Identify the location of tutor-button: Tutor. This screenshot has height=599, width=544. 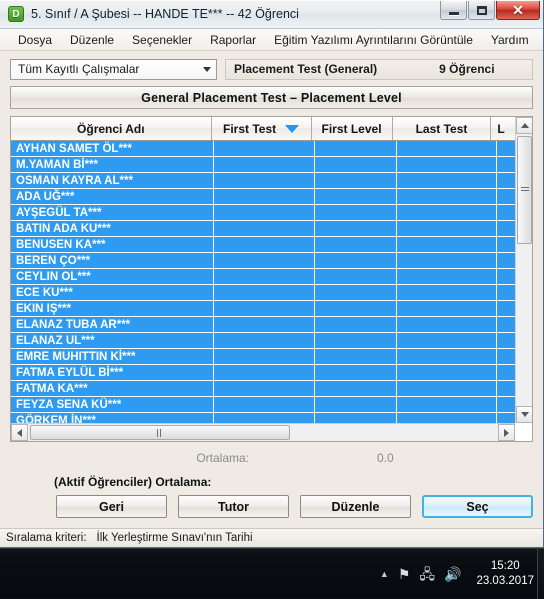
(233, 506).